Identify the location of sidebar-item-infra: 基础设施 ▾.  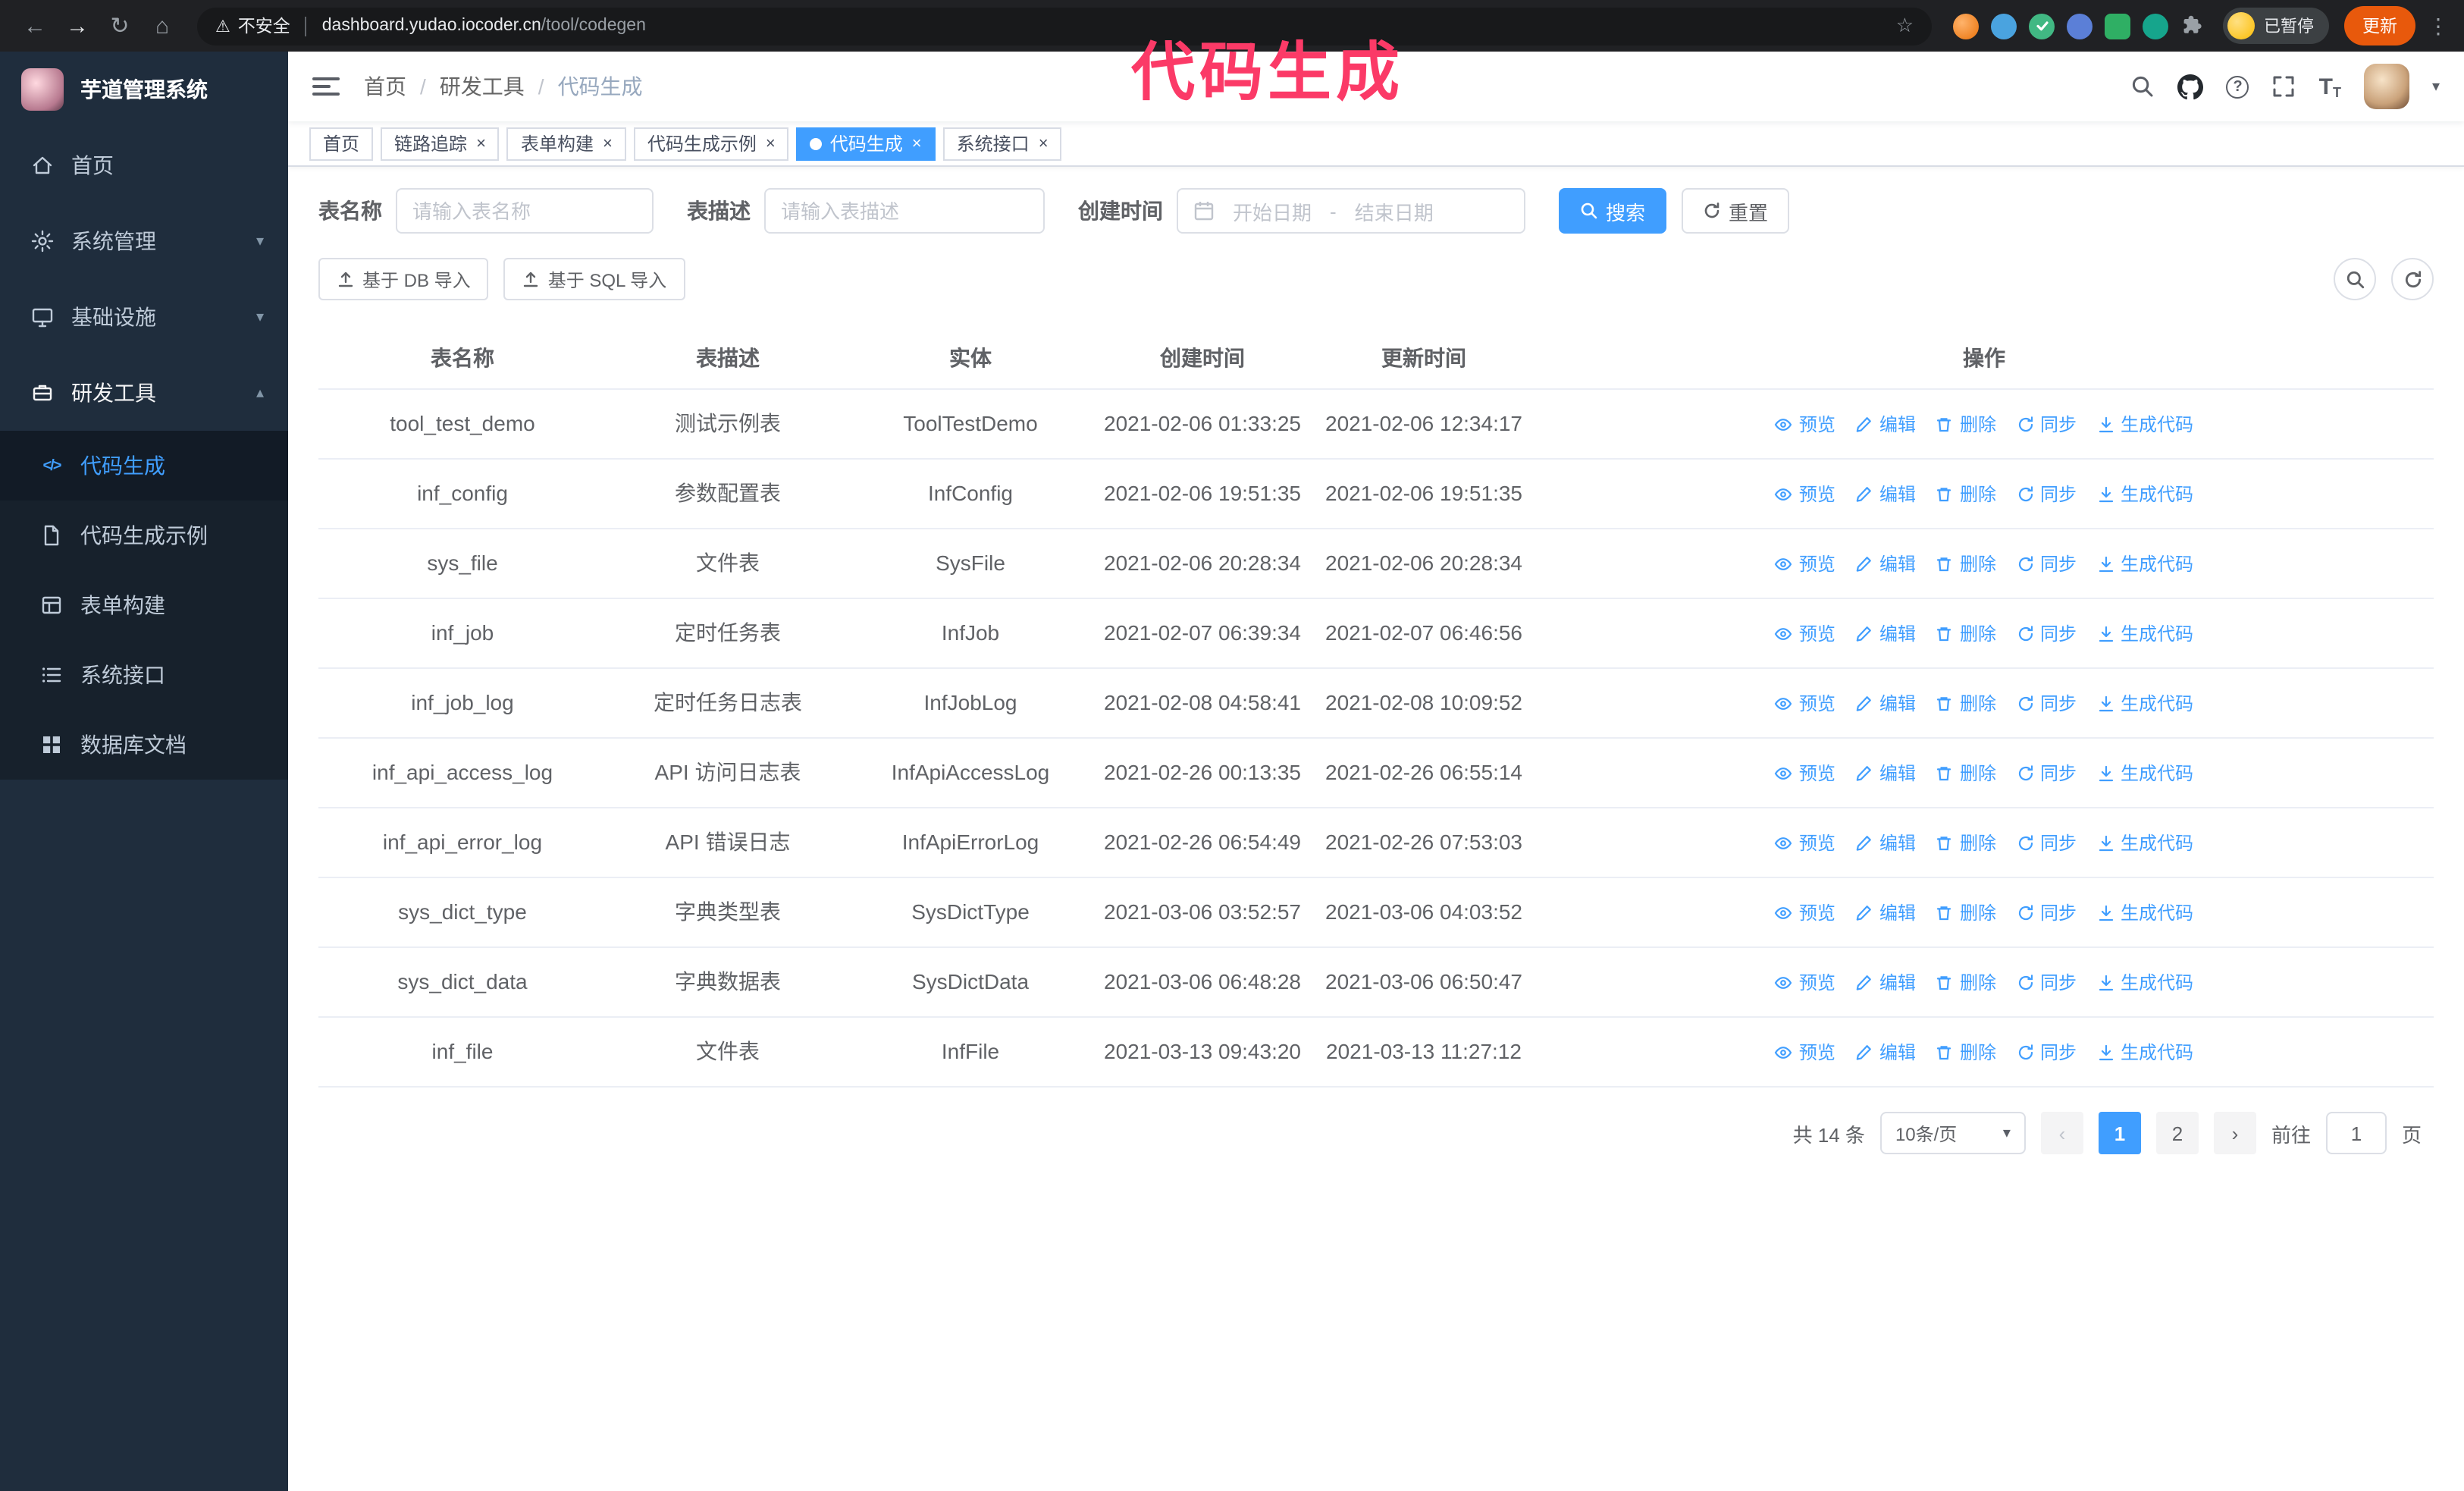
(144, 317).